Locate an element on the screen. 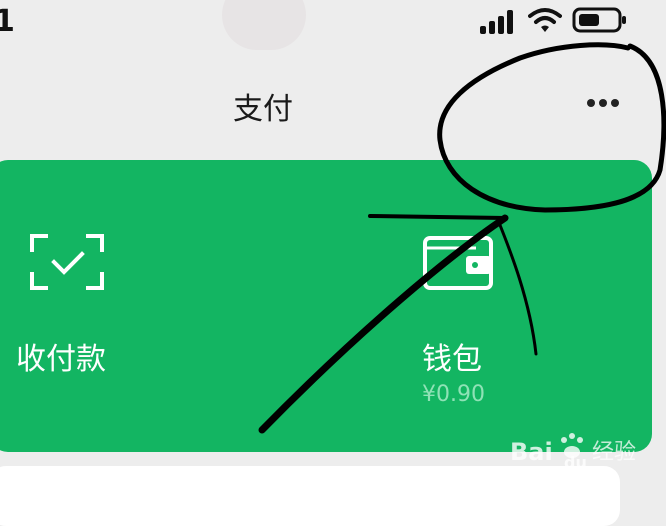 The width and height of the screenshot is (666, 526). receive-pay-label: 收付款 is located at coordinates (61, 359).